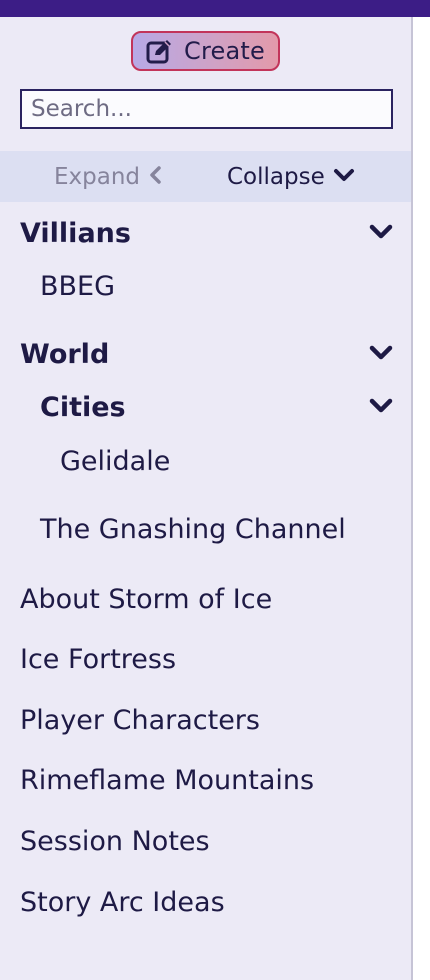 The width and height of the screenshot is (430, 980). What do you see at coordinates (115, 461) in the screenshot?
I see `tree-item-label: Gelidale` at bounding box center [115, 461].